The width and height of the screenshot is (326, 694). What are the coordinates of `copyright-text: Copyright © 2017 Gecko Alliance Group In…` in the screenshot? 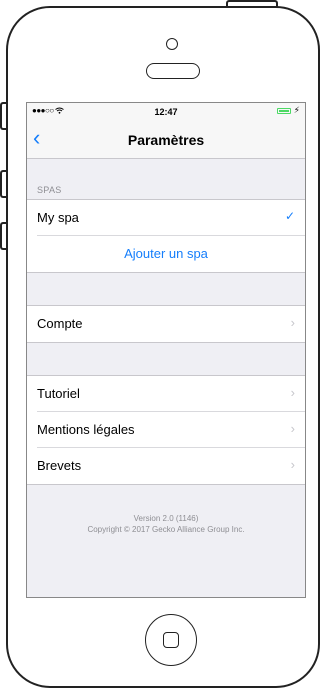 It's located at (166, 529).